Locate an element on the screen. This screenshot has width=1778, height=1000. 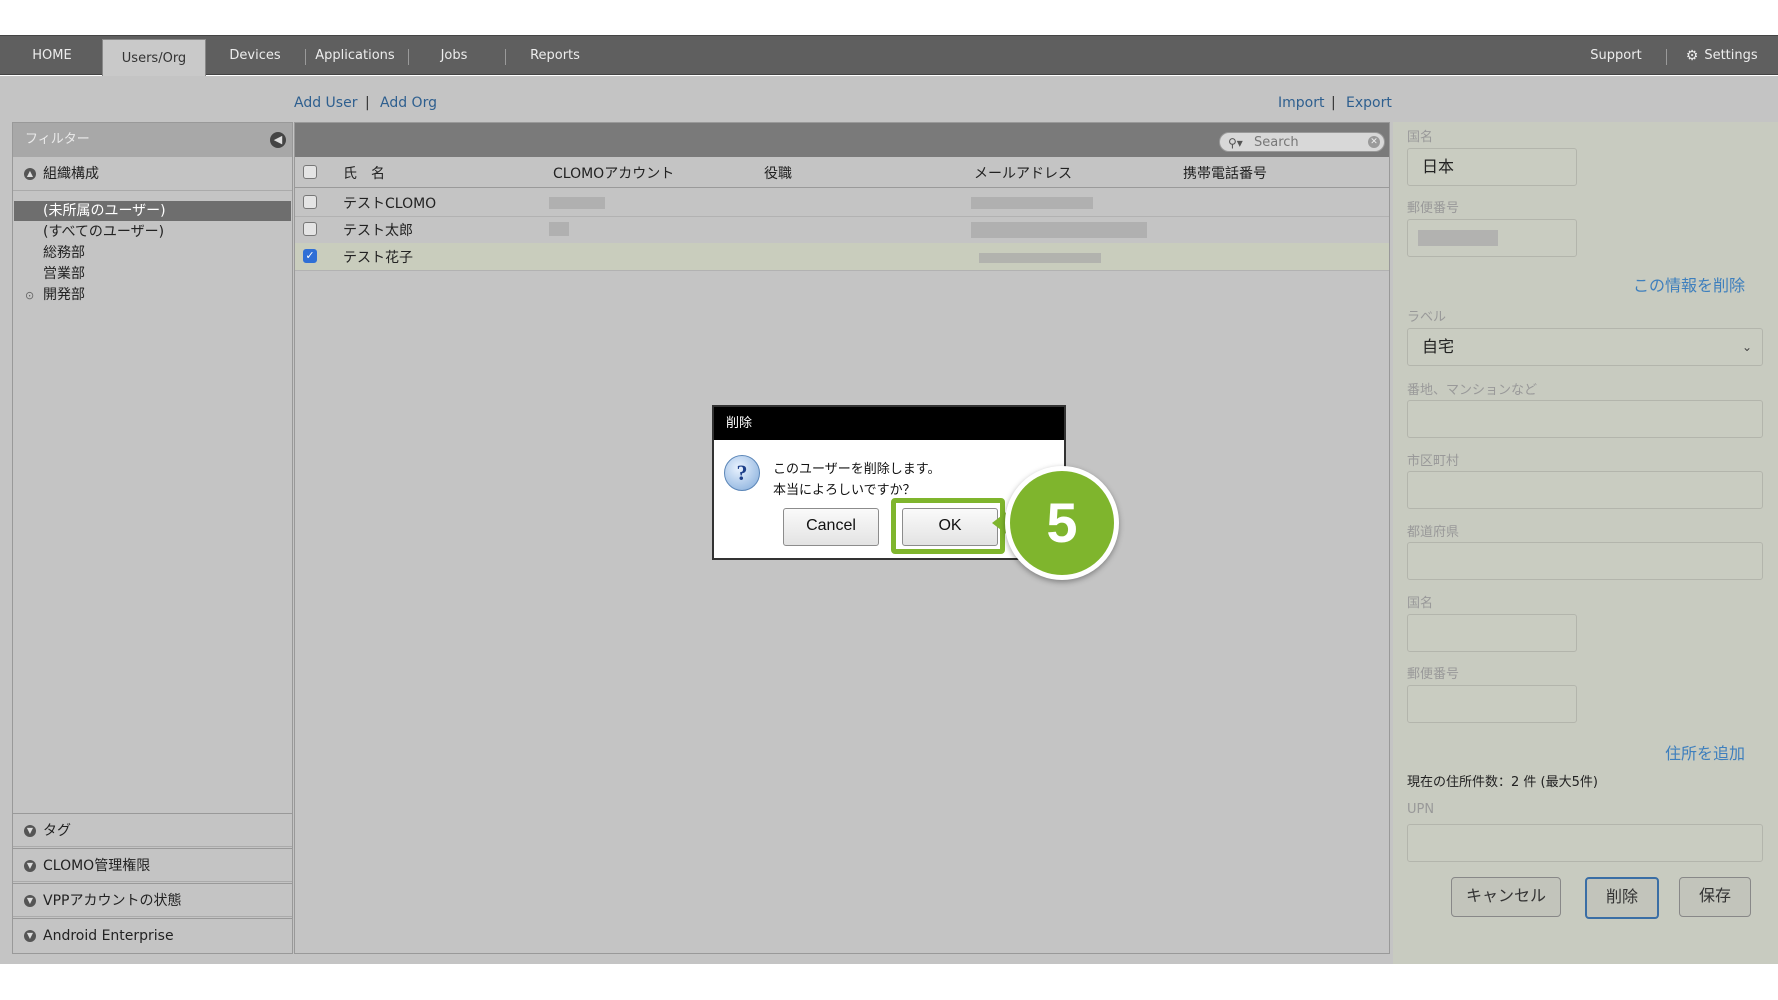
postal-code-field is located at coordinates (1492, 238).